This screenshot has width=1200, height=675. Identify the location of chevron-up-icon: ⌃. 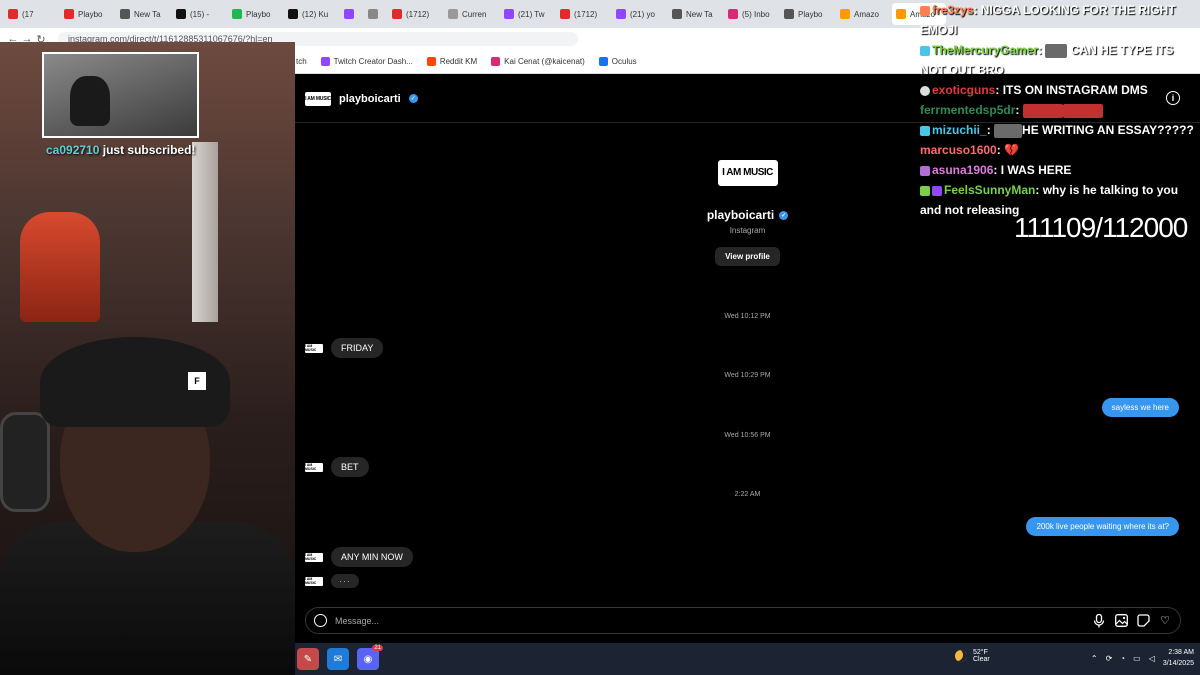
(1094, 658).